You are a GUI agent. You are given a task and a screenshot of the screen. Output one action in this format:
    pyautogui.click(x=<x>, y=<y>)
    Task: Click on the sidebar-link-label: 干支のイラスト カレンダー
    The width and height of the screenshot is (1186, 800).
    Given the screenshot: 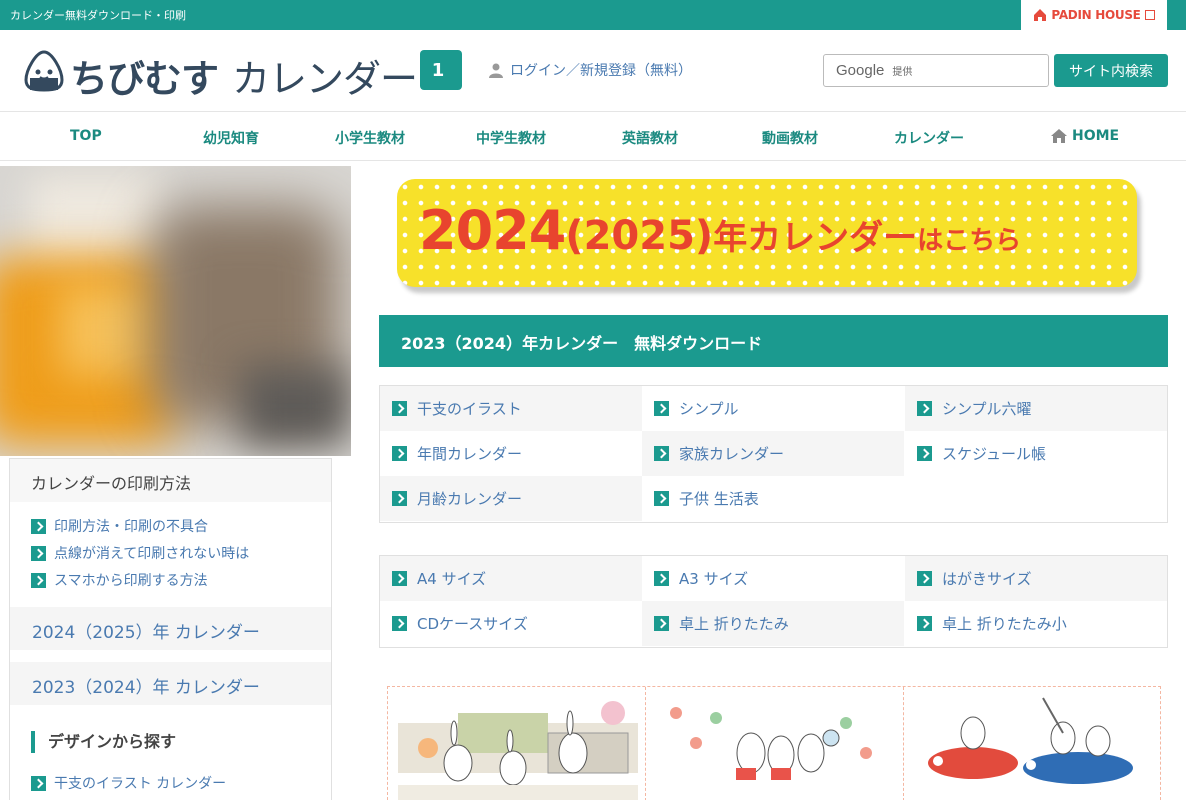 What is the action you would take?
    pyautogui.click(x=140, y=784)
    